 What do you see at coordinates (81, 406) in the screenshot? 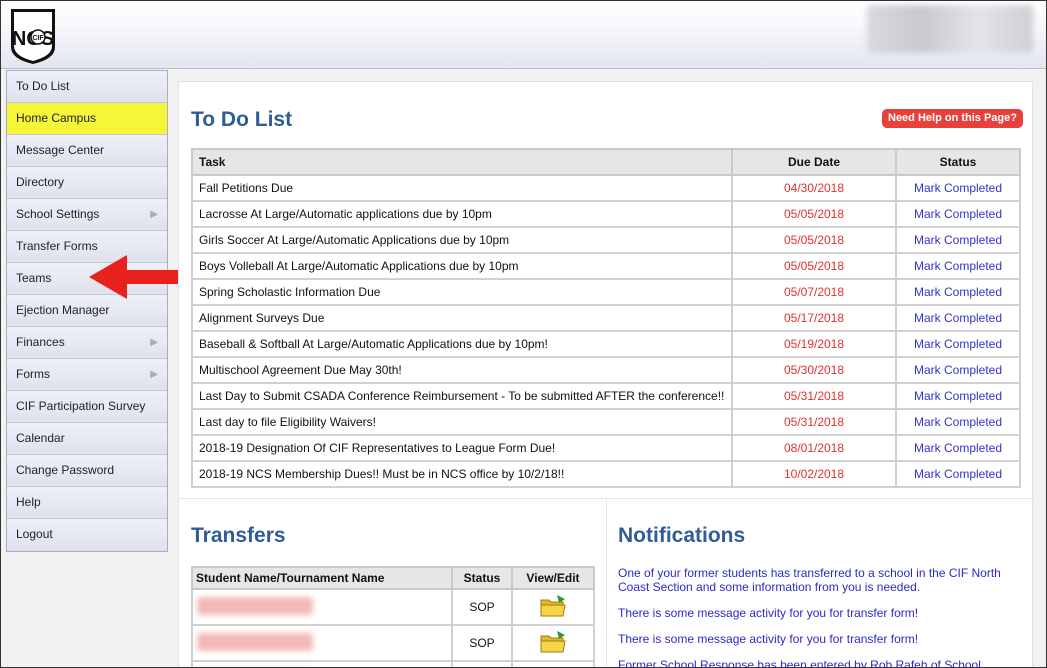
I see `sidebar-item-label: CIF Participation Survey` at bounding box center [81, 406].